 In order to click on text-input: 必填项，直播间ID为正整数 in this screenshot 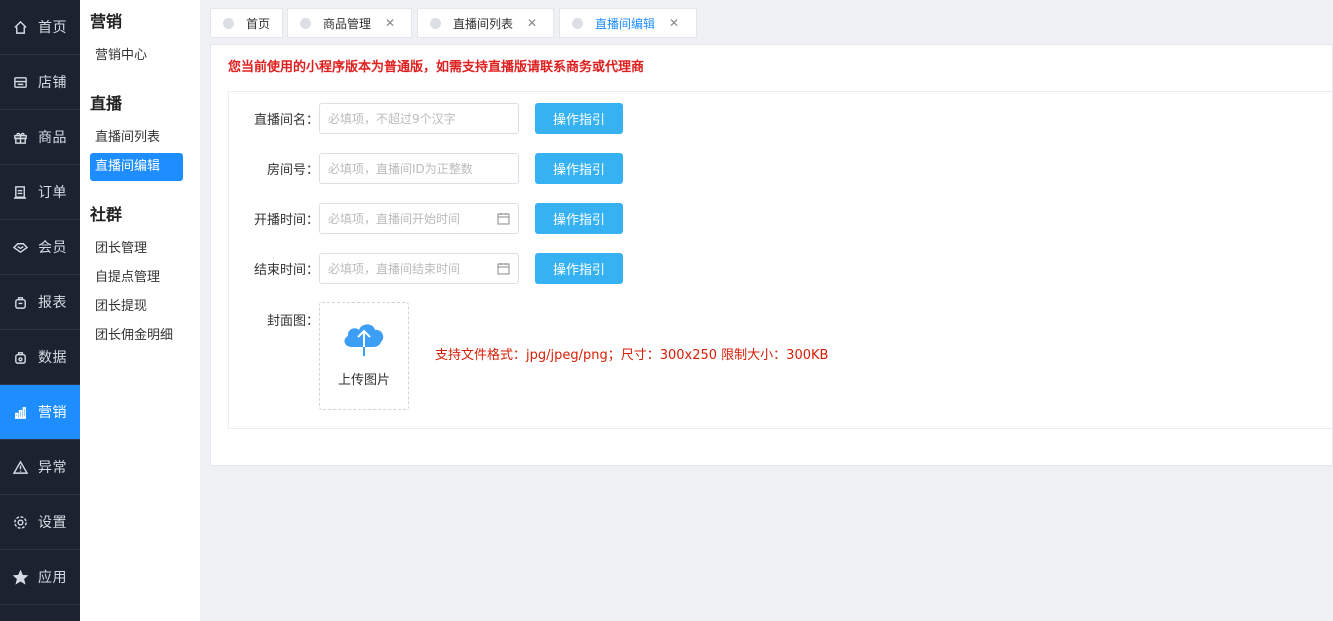, I will do `click(419, 168)`.